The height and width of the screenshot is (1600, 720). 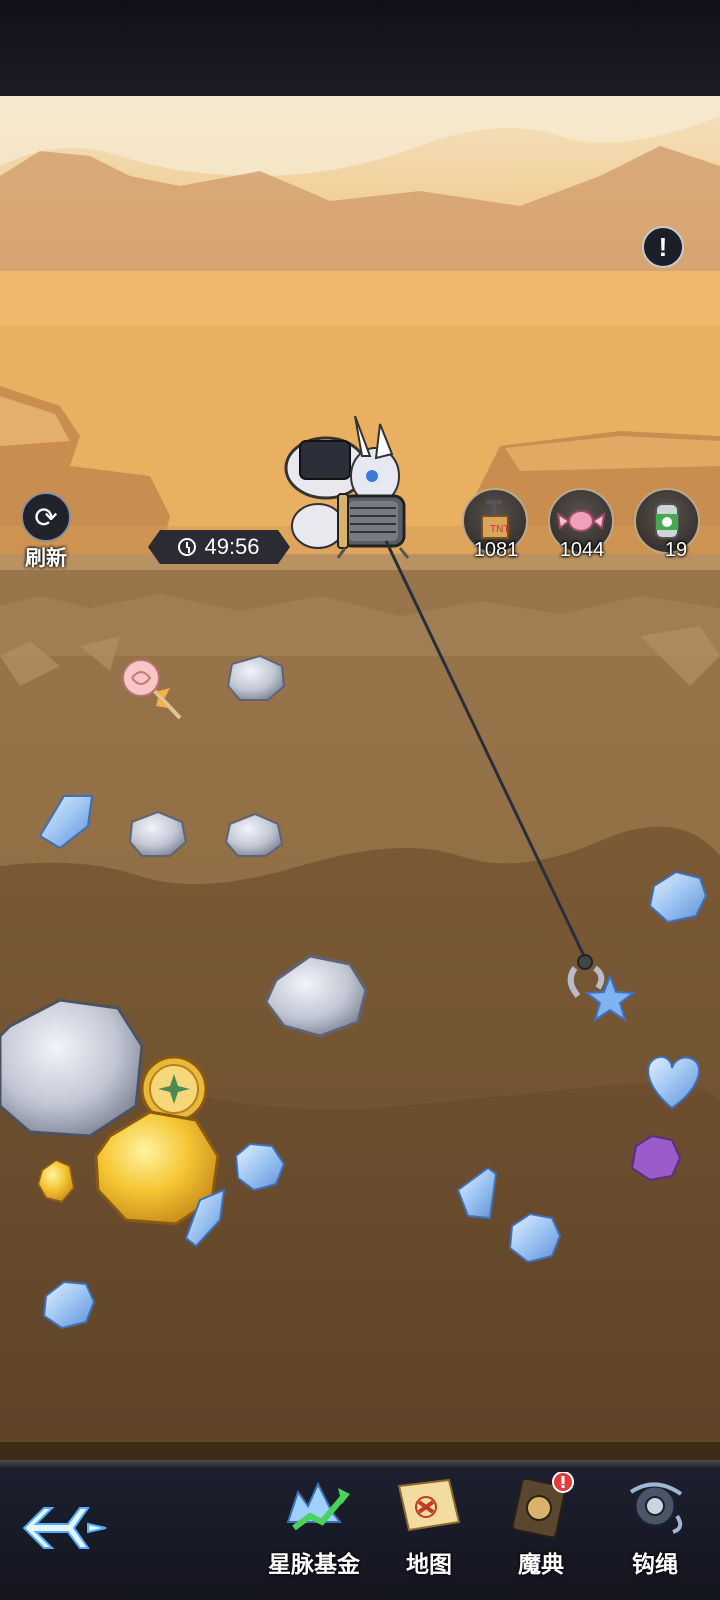 I want to click on hook-rope-label: 钩绳, so click(x=655, y=1564).